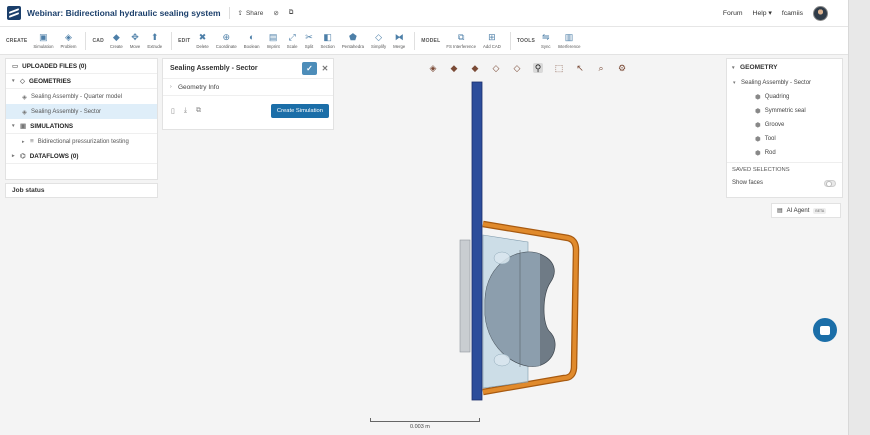 This screenshot has height=435, width=870. I want to click on dataflows-node: ▸ ⌬ DATAFLOWS (0), so click(81, 156).